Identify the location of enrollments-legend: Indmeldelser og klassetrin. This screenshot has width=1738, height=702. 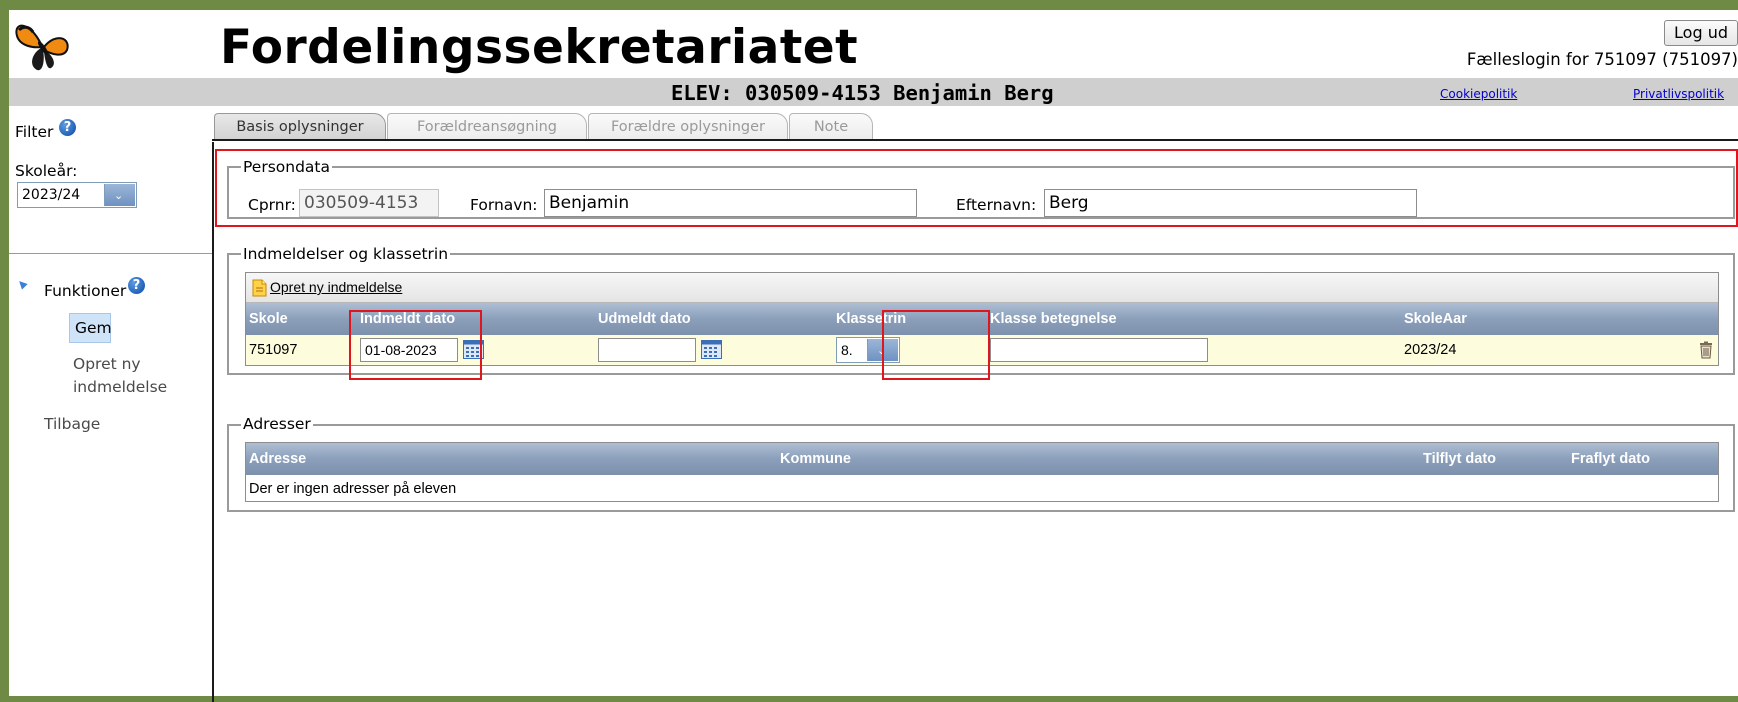
(346, 254).